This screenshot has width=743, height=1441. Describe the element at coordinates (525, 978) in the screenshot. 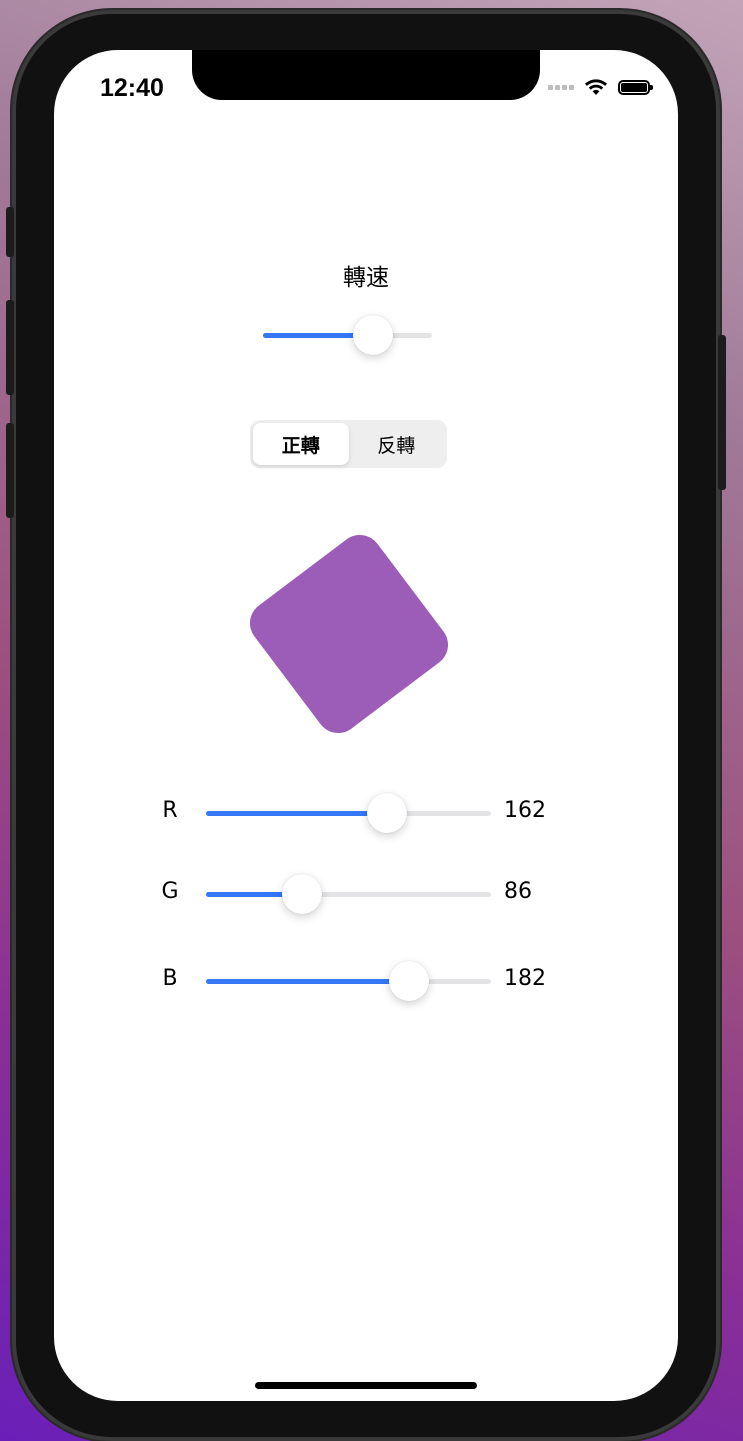

I see `blue-value: 182` at that location.